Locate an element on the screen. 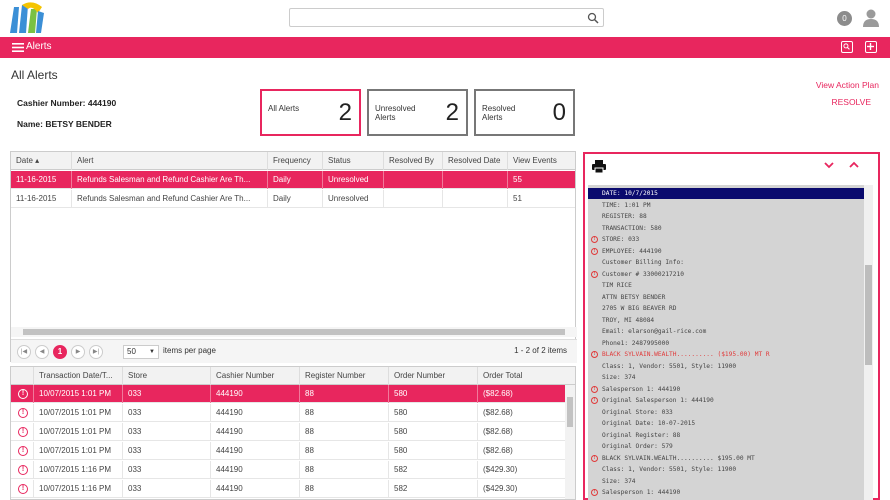 The image size is (890, 500). cell-icon: ! is located at coordinates (22, 489).